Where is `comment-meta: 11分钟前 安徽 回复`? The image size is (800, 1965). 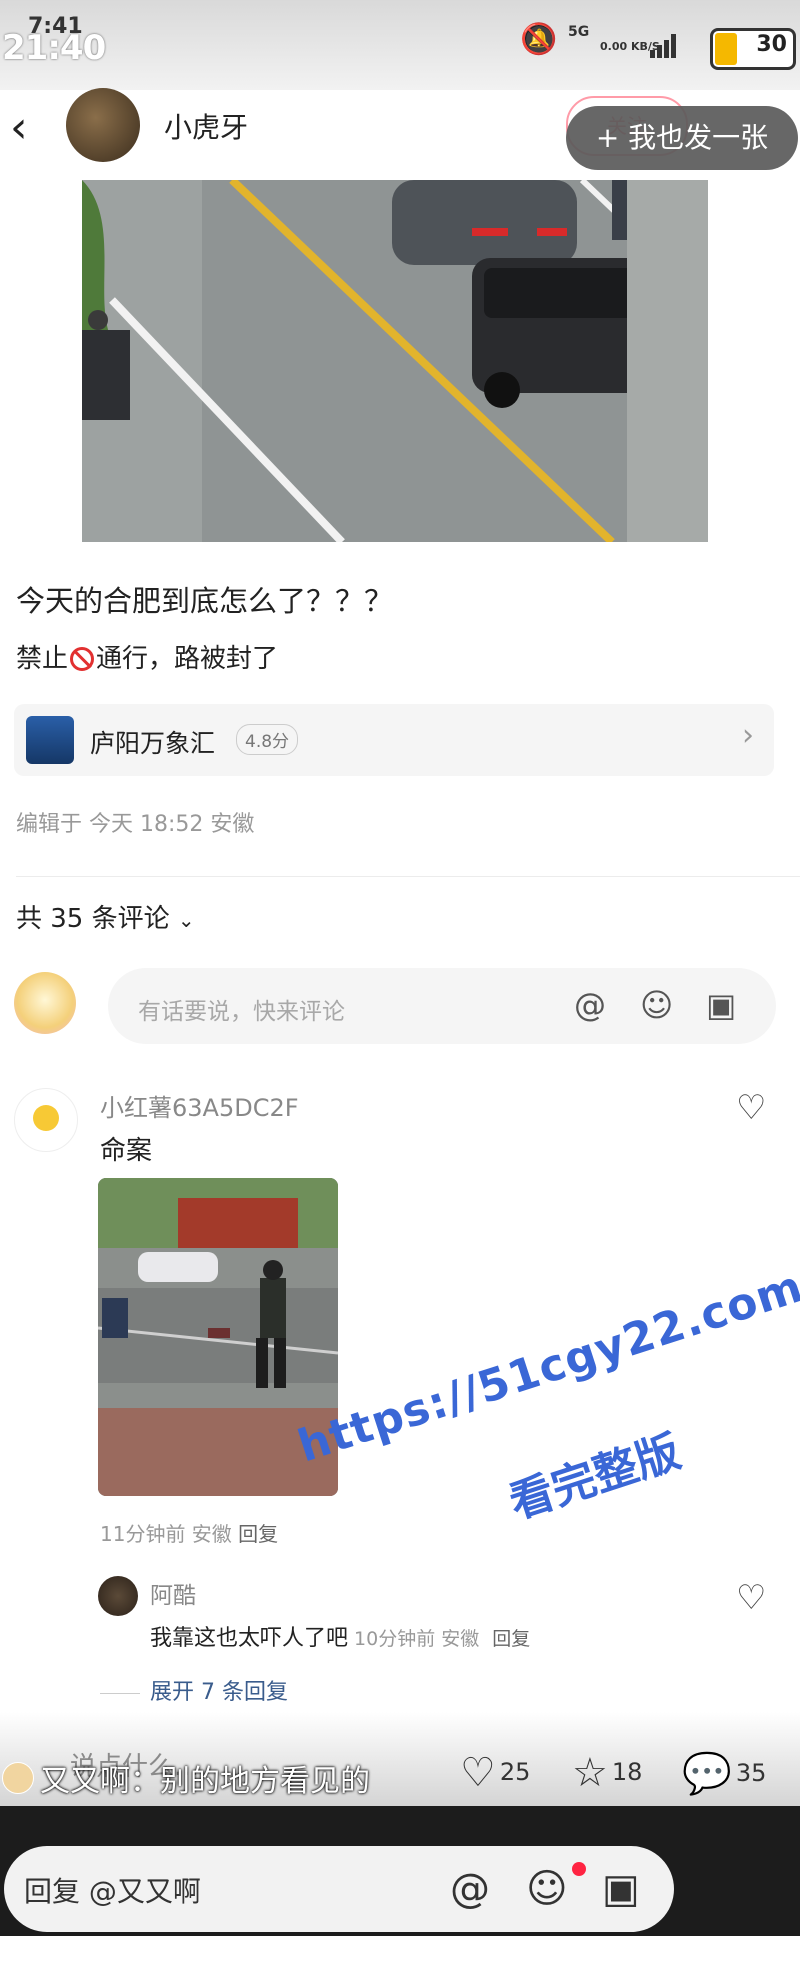
comment-meta: 11分钟前 安徽 回复 is located at coordinates (189, 1532).